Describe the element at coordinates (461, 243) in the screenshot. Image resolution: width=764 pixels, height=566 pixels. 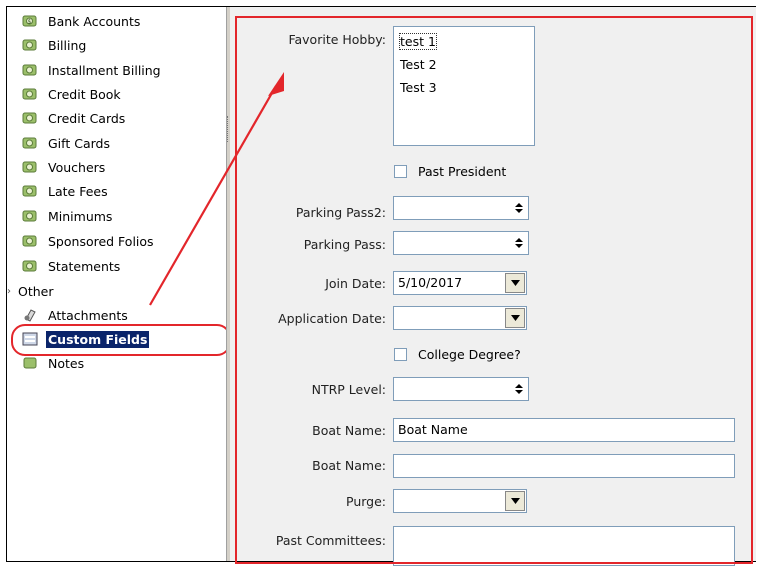
I see `parking-pass-spinner` at that location.